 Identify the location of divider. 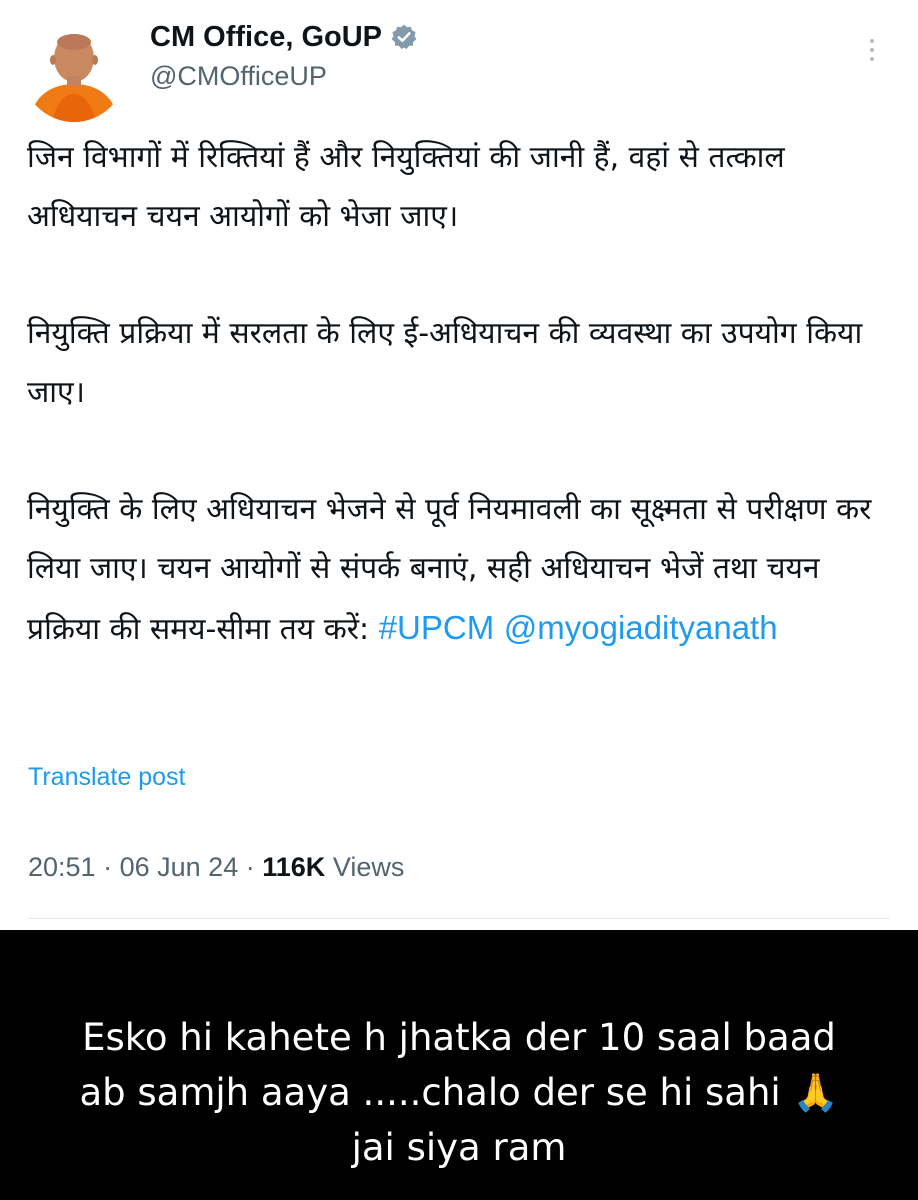
(459, 918).